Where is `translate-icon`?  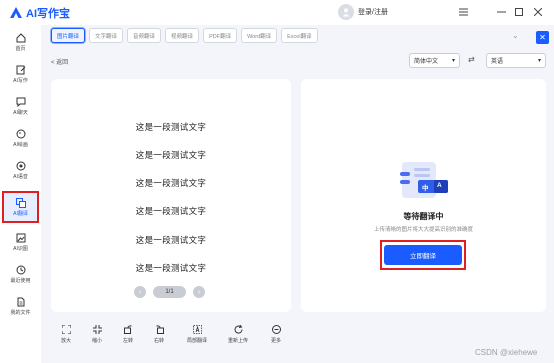 translate-icon is located at coordinates (20, 202).